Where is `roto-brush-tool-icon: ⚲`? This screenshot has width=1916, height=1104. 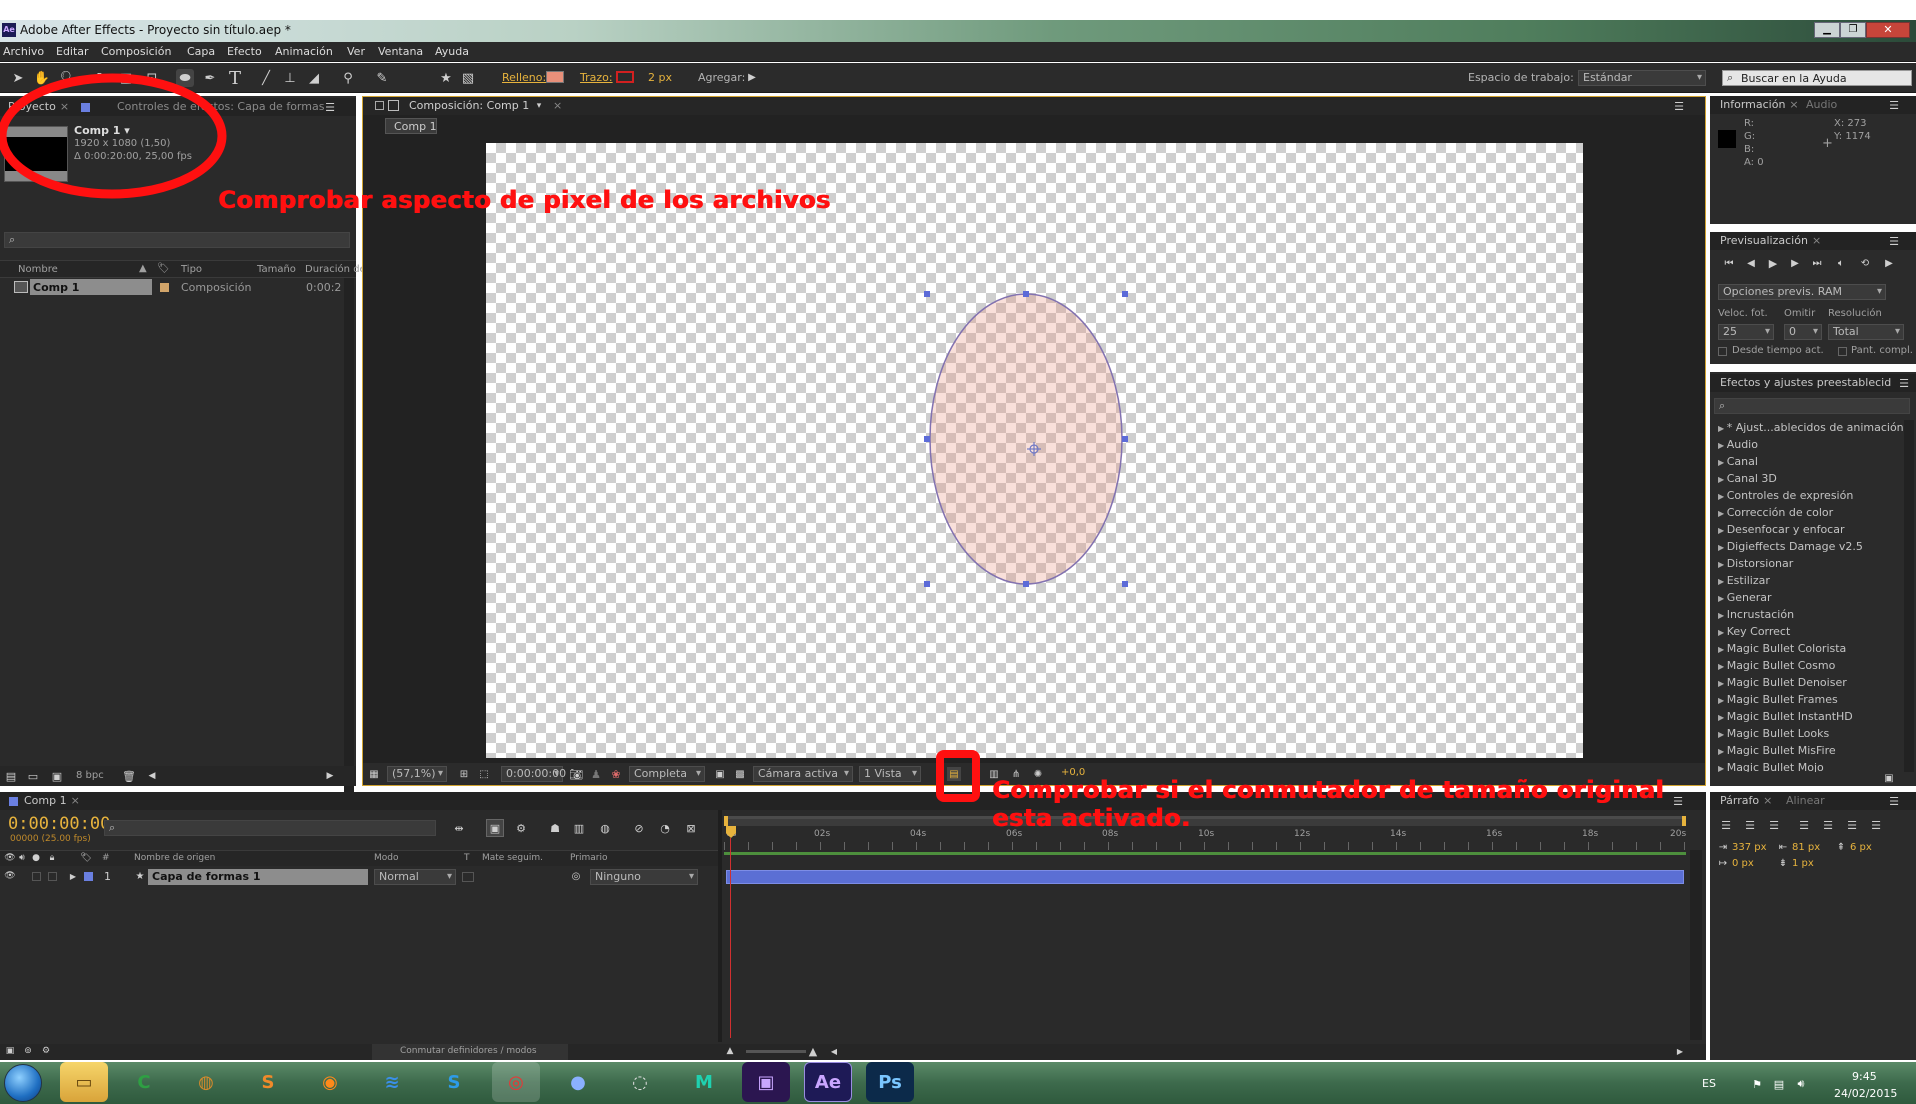 roto-brush-tool-icon: ⚲ is located at coordinates (348, 78).